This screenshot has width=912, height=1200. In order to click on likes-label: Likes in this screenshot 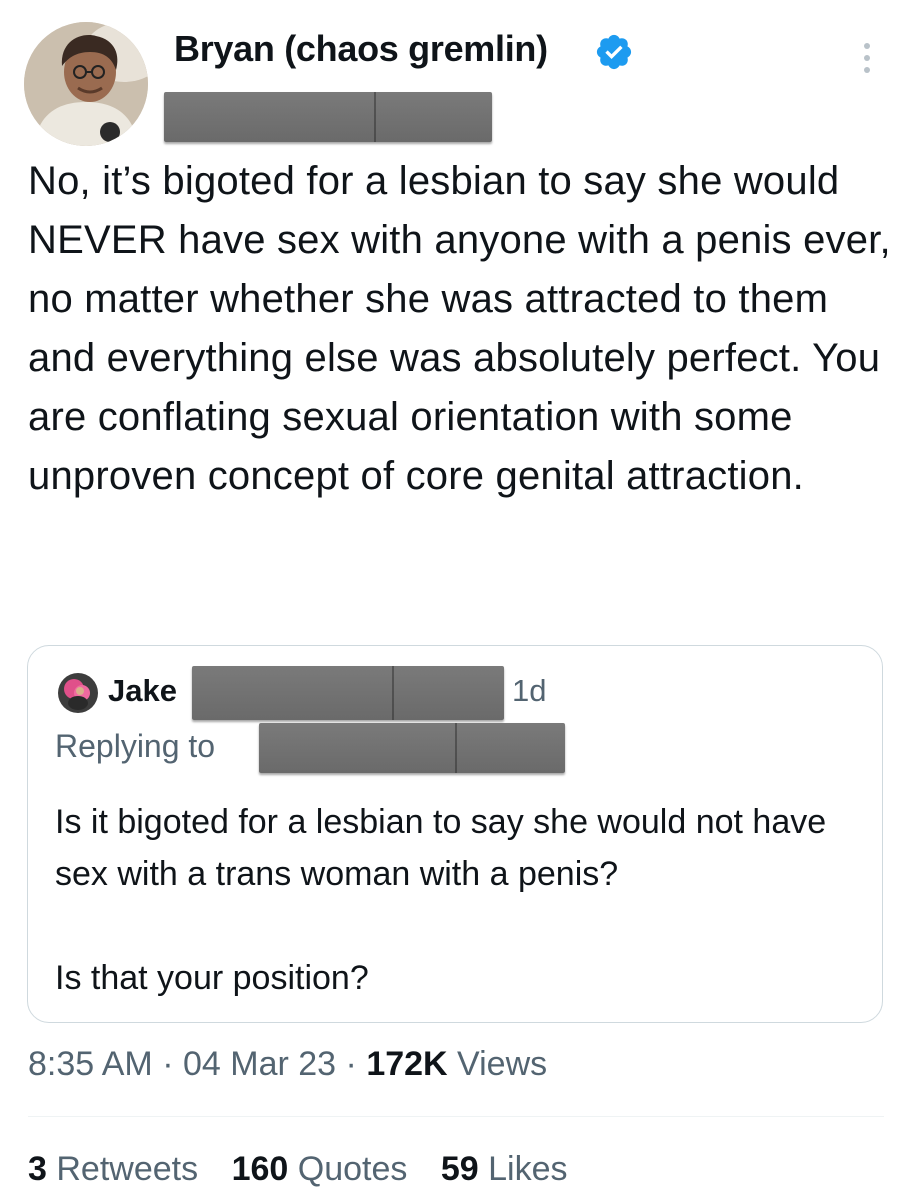, I will do `click(528, 1169)`.